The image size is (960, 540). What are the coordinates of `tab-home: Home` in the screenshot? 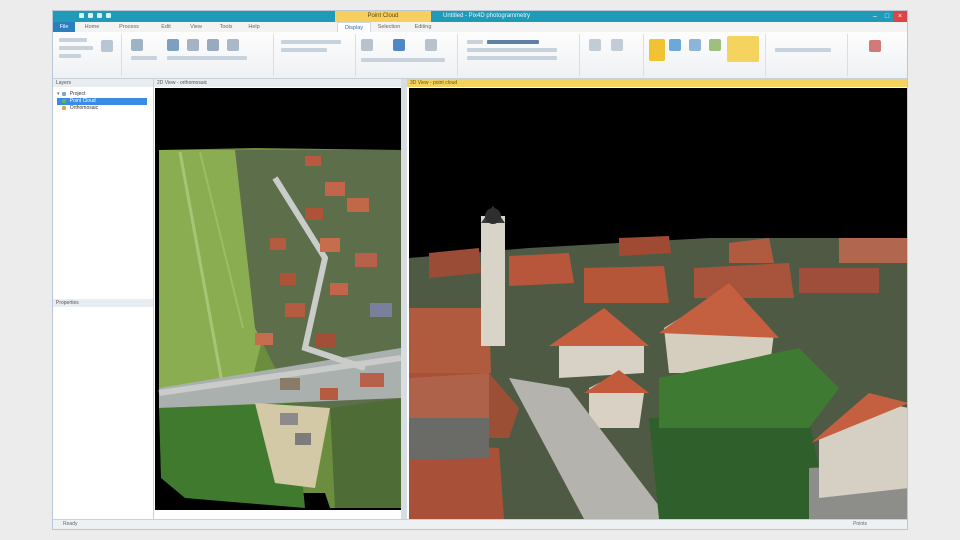 It's located at (92, 27).